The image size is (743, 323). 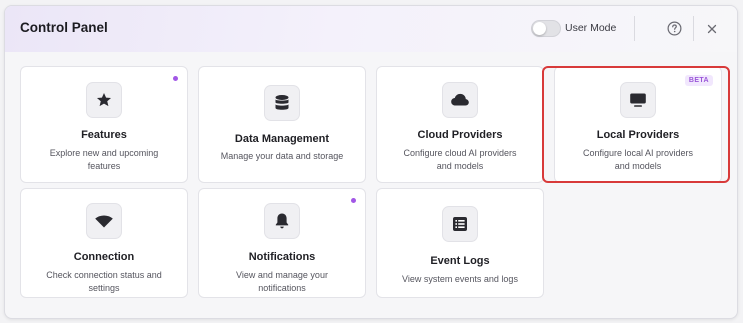 What do you see at coordinates (539, 28) in the screenshot?
I see `toggle-knob` at bounding box center [539, 28].